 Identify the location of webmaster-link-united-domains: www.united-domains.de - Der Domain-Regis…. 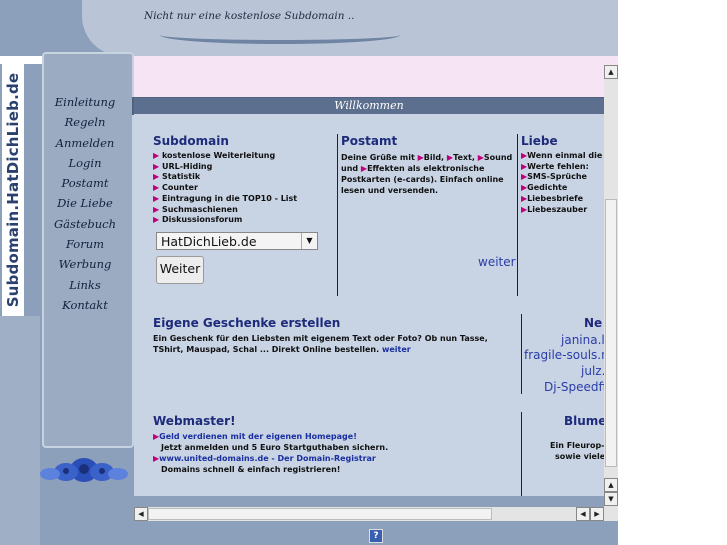
(267, 458).